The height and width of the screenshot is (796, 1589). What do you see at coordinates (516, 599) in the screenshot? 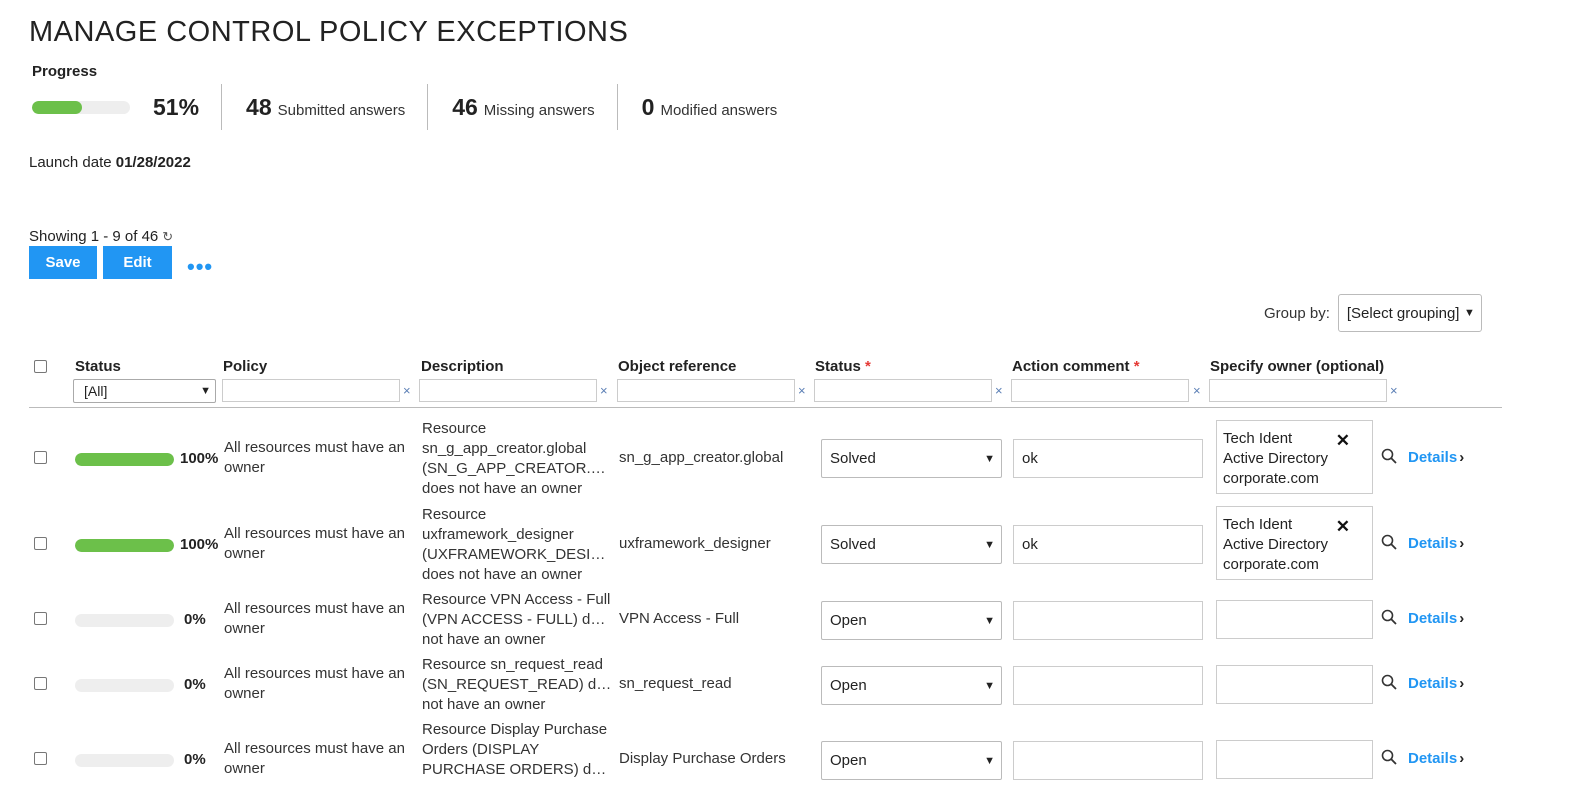
I see `row-description-line: Resource VPN Access - Full` at bounding box center [516, 599].